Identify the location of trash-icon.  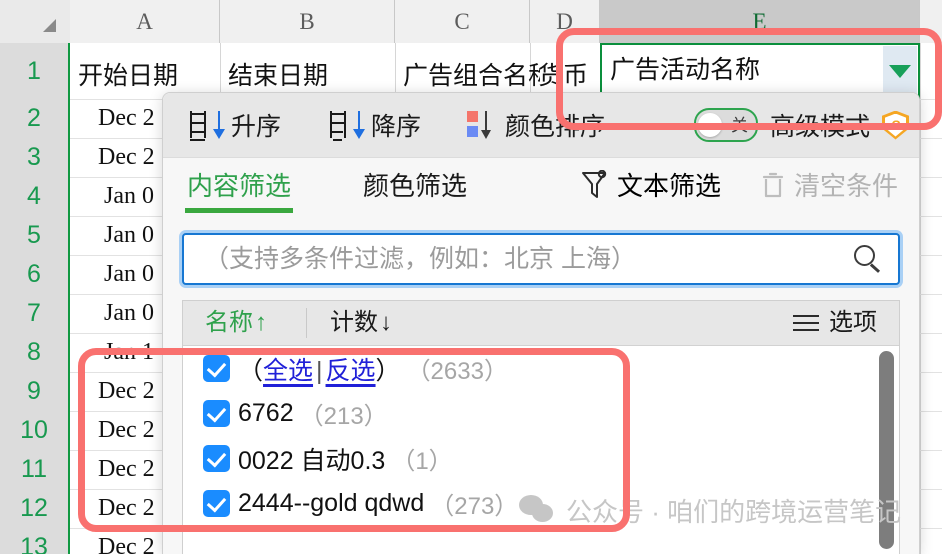
(773, 185).